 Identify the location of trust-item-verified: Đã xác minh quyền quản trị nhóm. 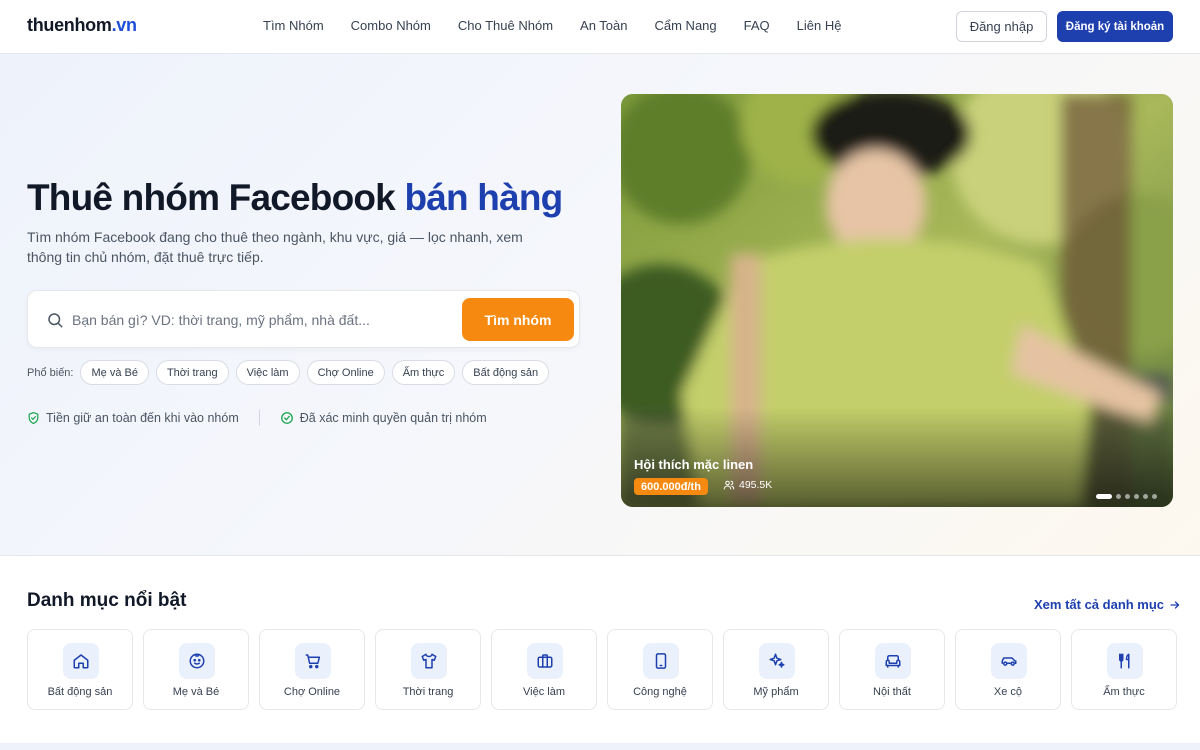
(383, 418).